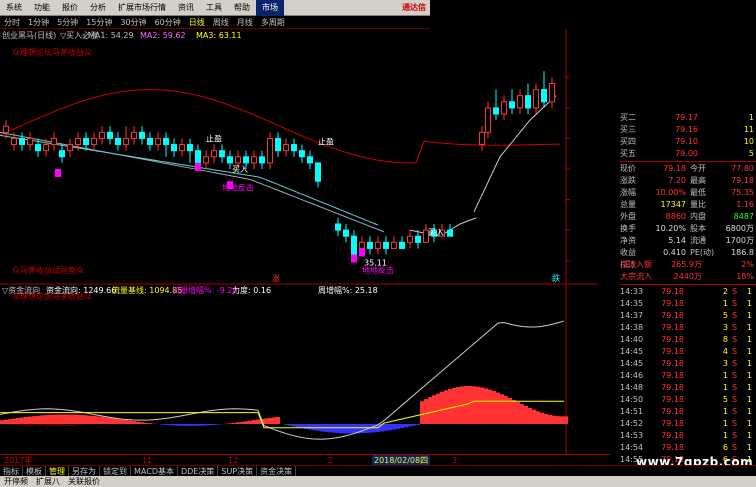 The height and width of the screenshot is (487, 756). Describe the element at coordinates (677, 180) in the screenshot. I see `stat-value: 7.20` at that location.